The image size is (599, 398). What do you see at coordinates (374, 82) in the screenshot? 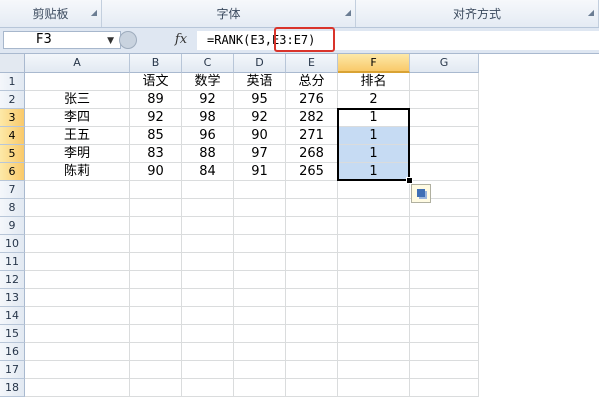
I see `cell-f1: 排名` at bounding box center [374, 82].